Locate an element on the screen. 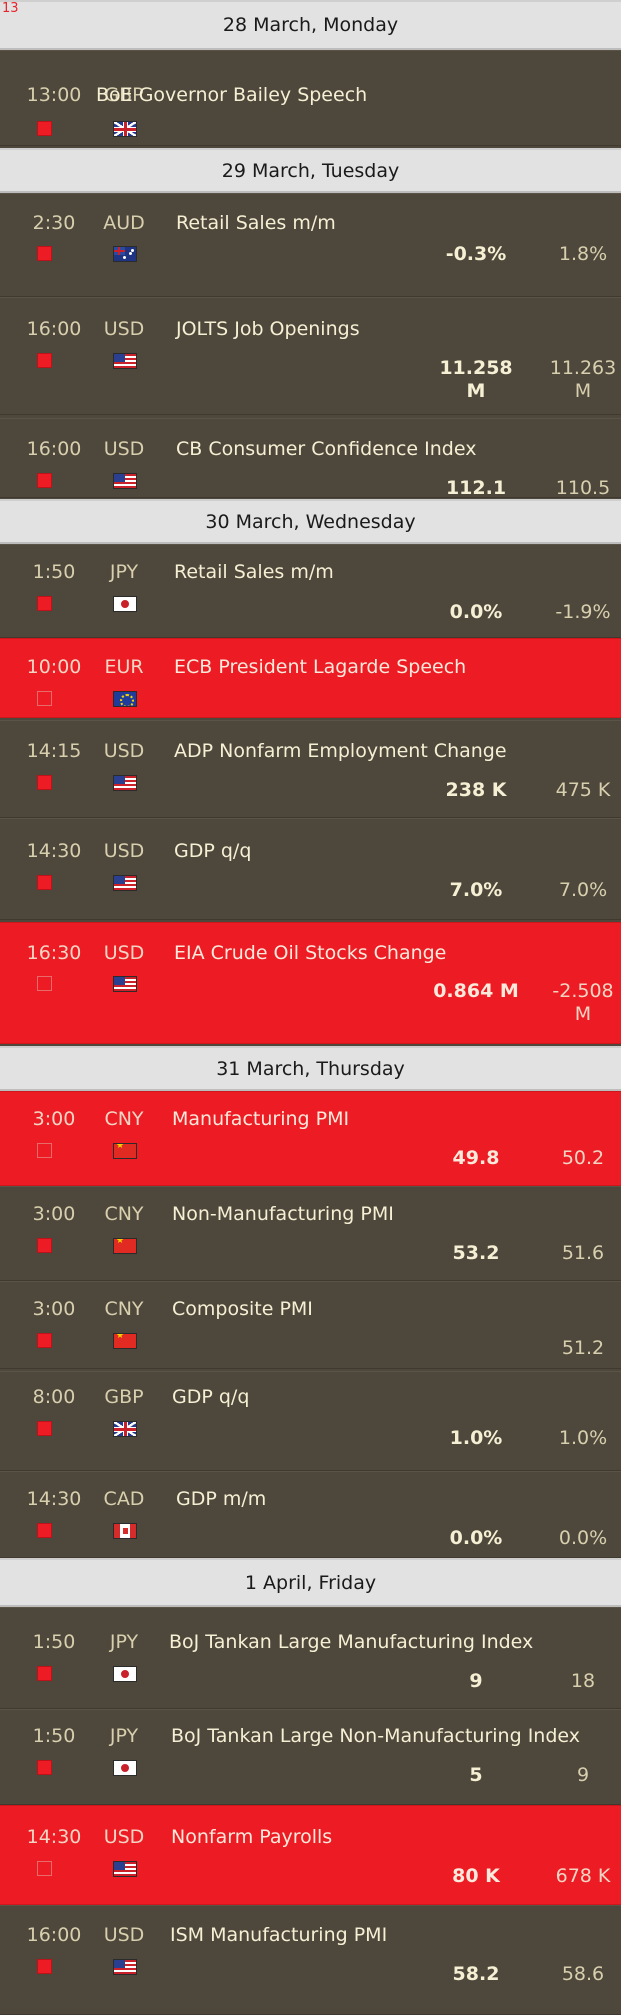 The width and height of the screenshot is (621, 2015). event-title: Nonfarm Payrolls is located at coordinates (251, 1837).